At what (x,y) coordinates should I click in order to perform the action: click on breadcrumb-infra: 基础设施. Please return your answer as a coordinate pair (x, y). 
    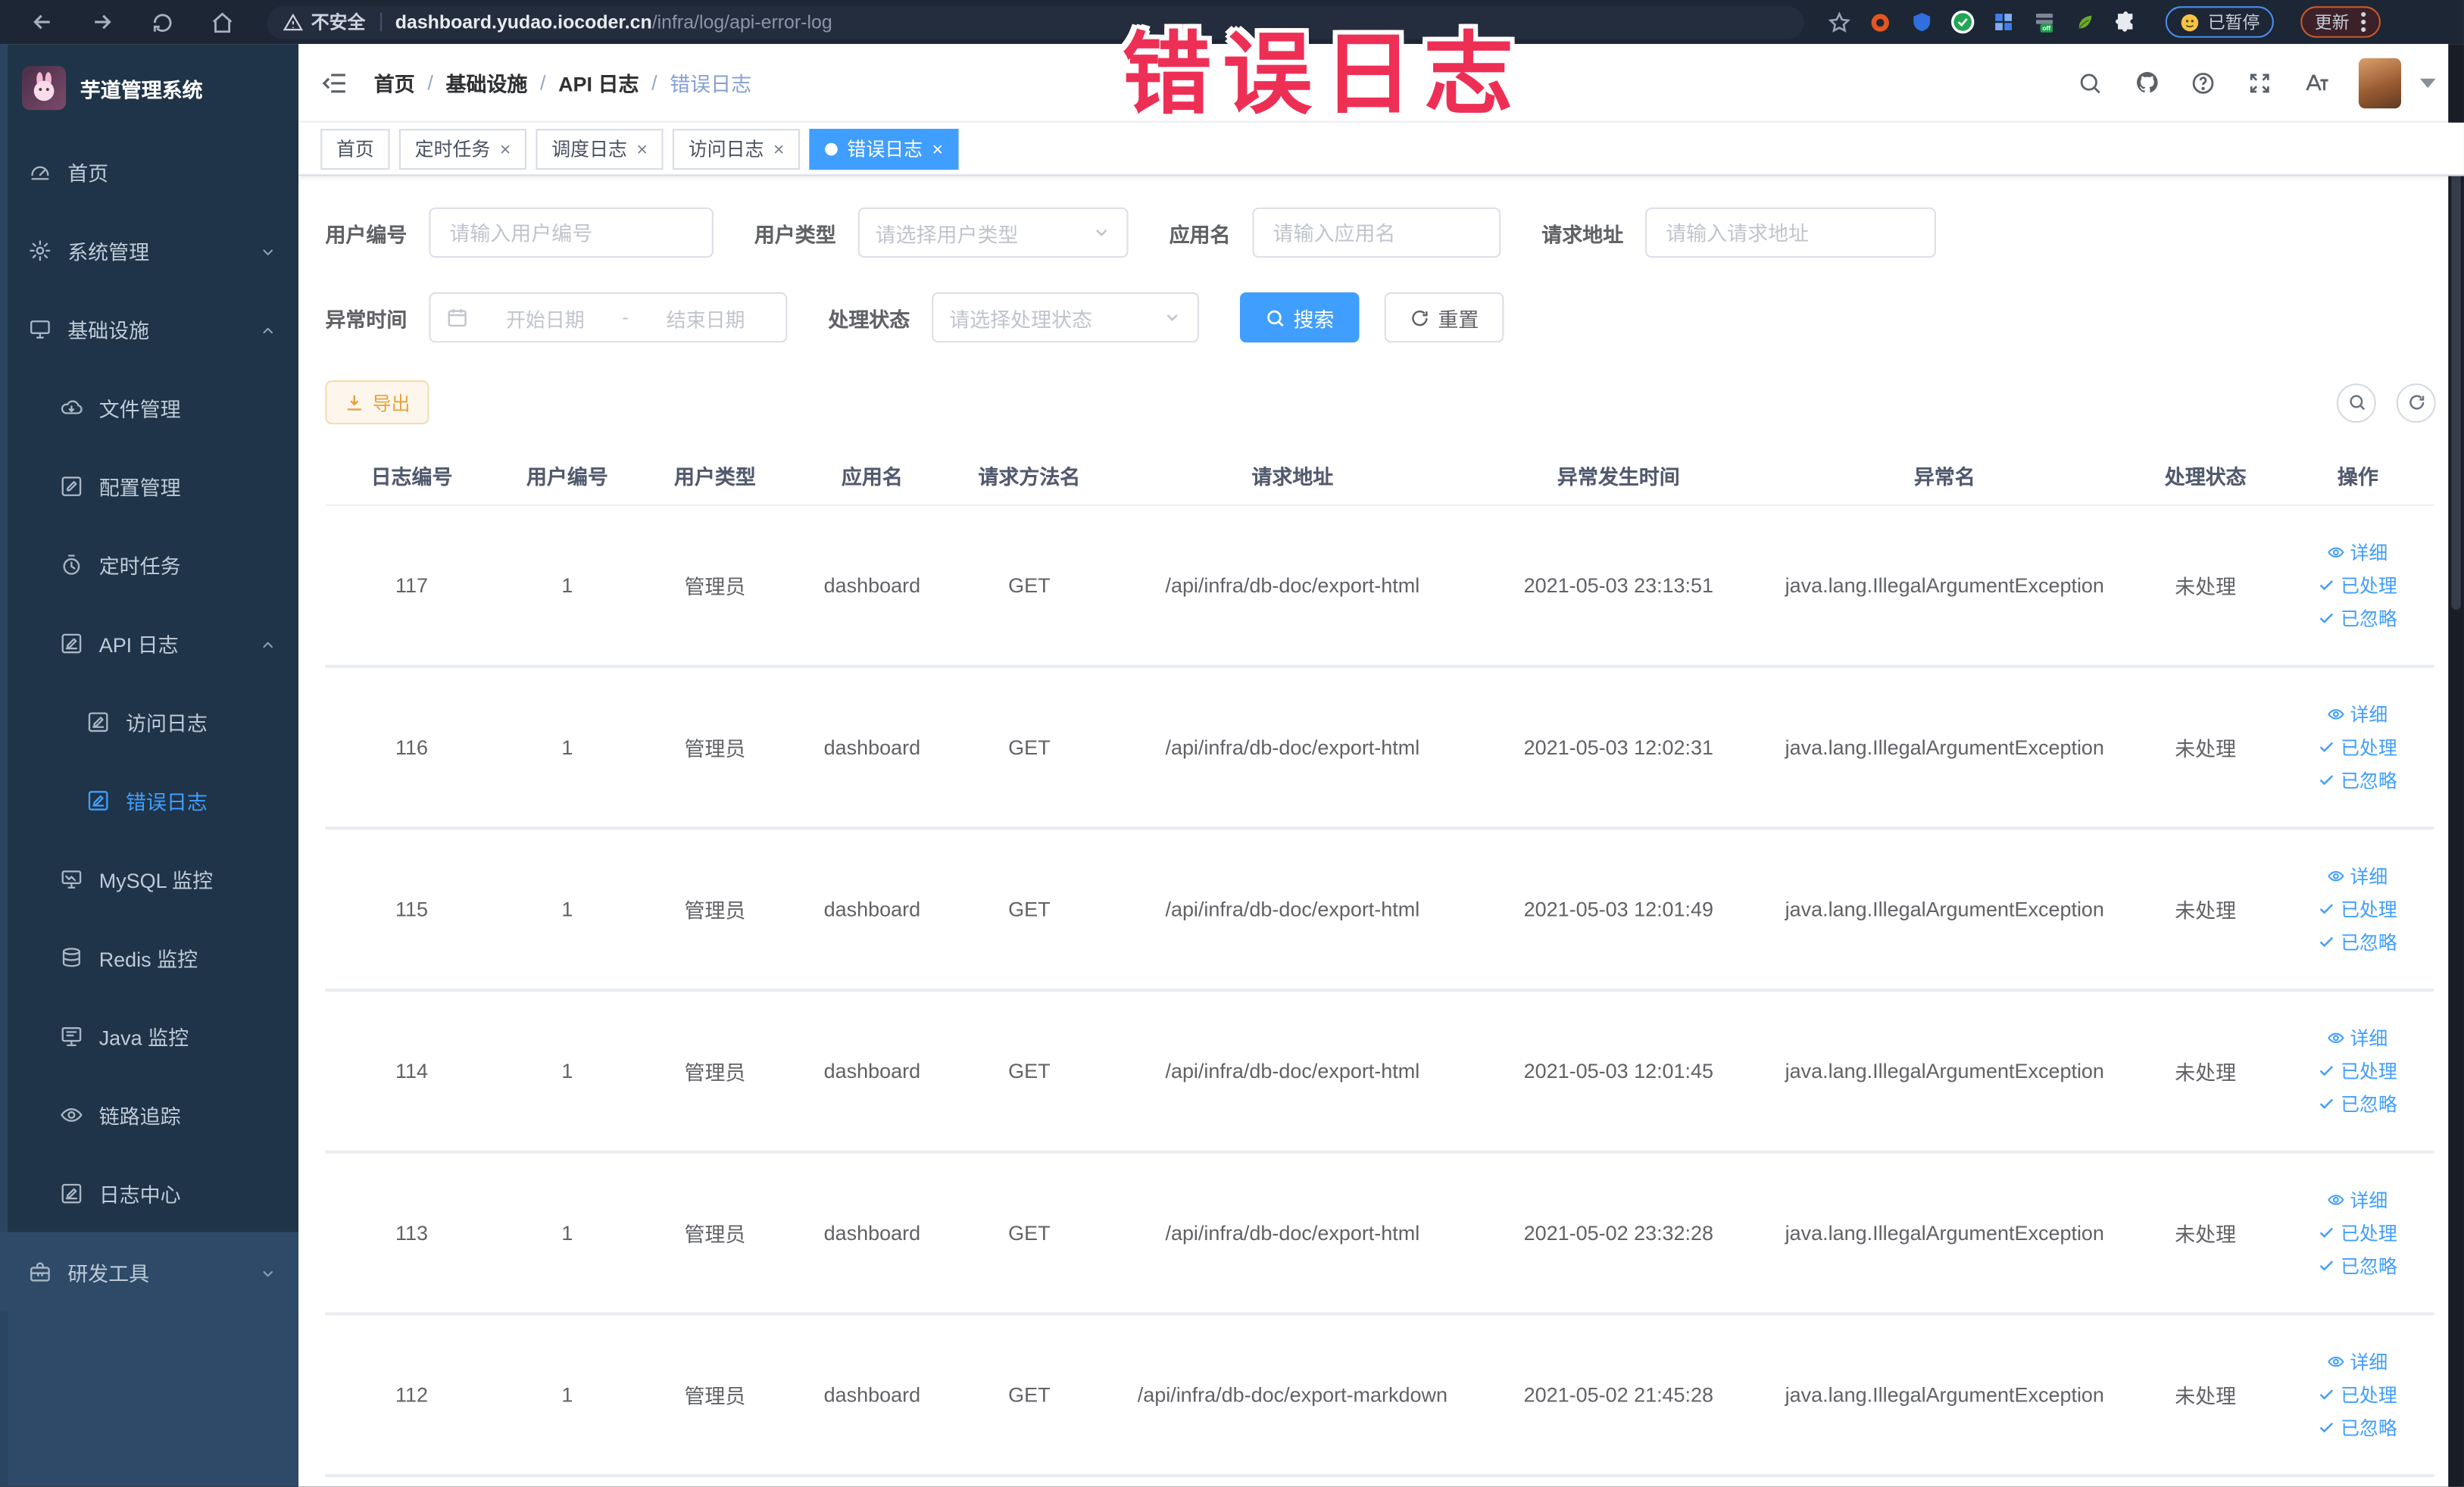
    Looking at the image, I should click on (486, 82).